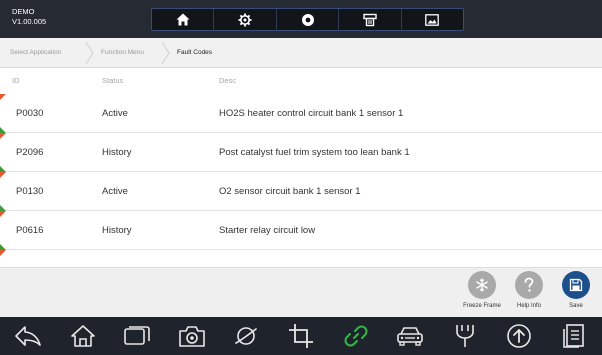 Image resolution: width=602 pixels, height=355 pixels. I want to click on nav-upload-button, so click(519, 336).